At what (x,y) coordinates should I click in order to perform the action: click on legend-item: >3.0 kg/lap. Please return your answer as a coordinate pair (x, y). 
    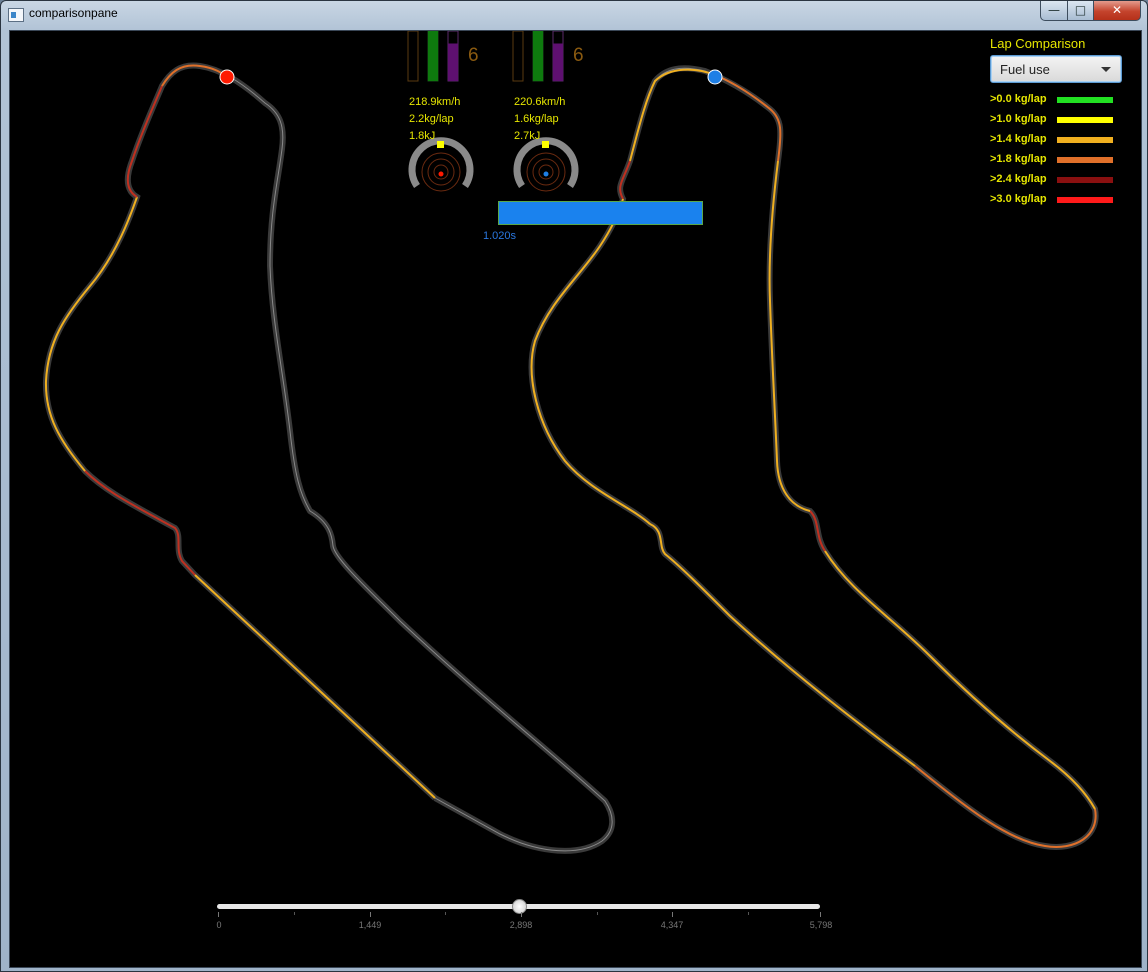
    Looking at the image, I should click on (1052, 201).